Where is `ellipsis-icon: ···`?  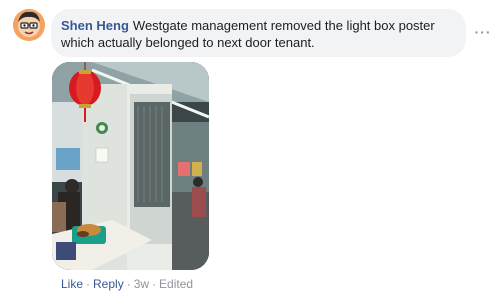
ellipsis-icon: ··· is located at coordinates (483, 32).